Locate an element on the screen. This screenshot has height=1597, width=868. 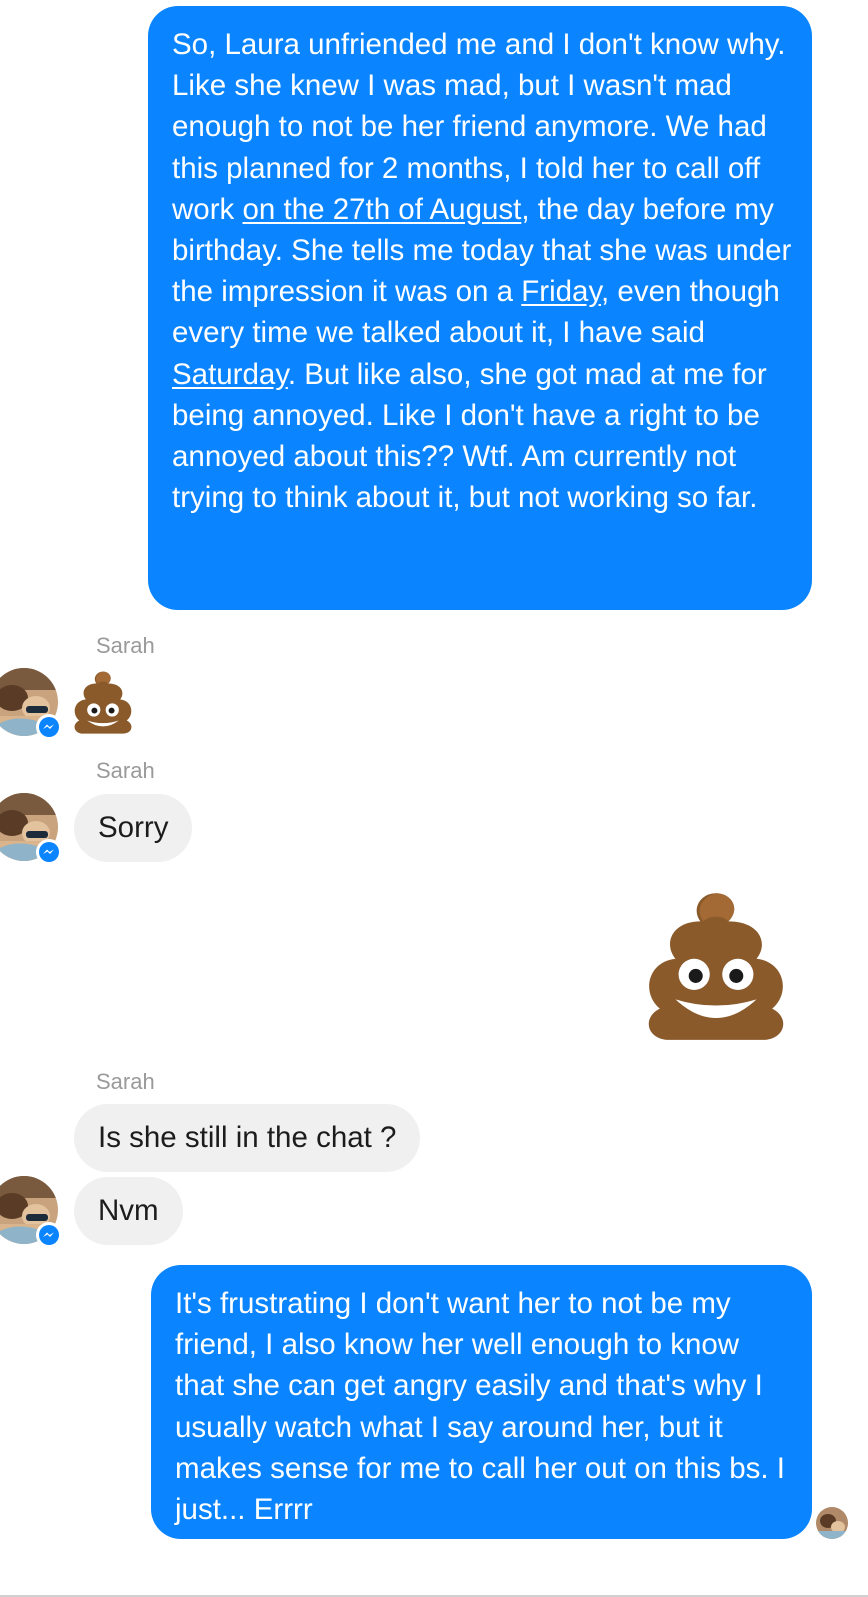
message-text-segment: on the 27th of August is located at coordinates (382, 209).